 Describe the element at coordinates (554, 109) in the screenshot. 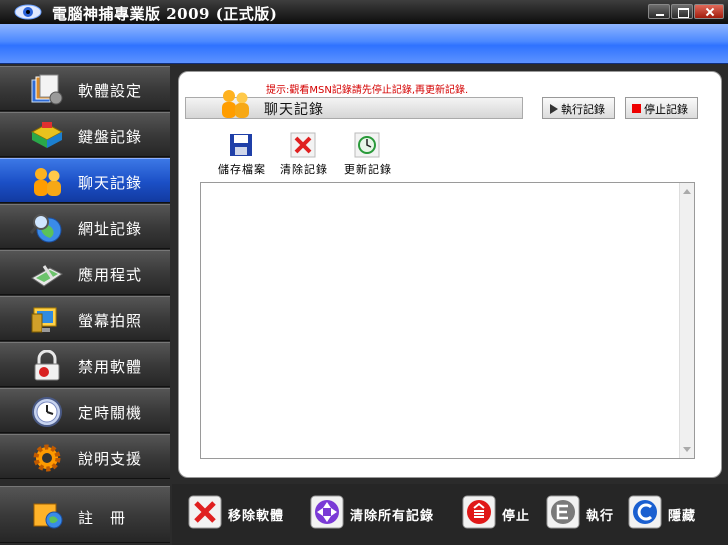

I see `play-icon` at that location.